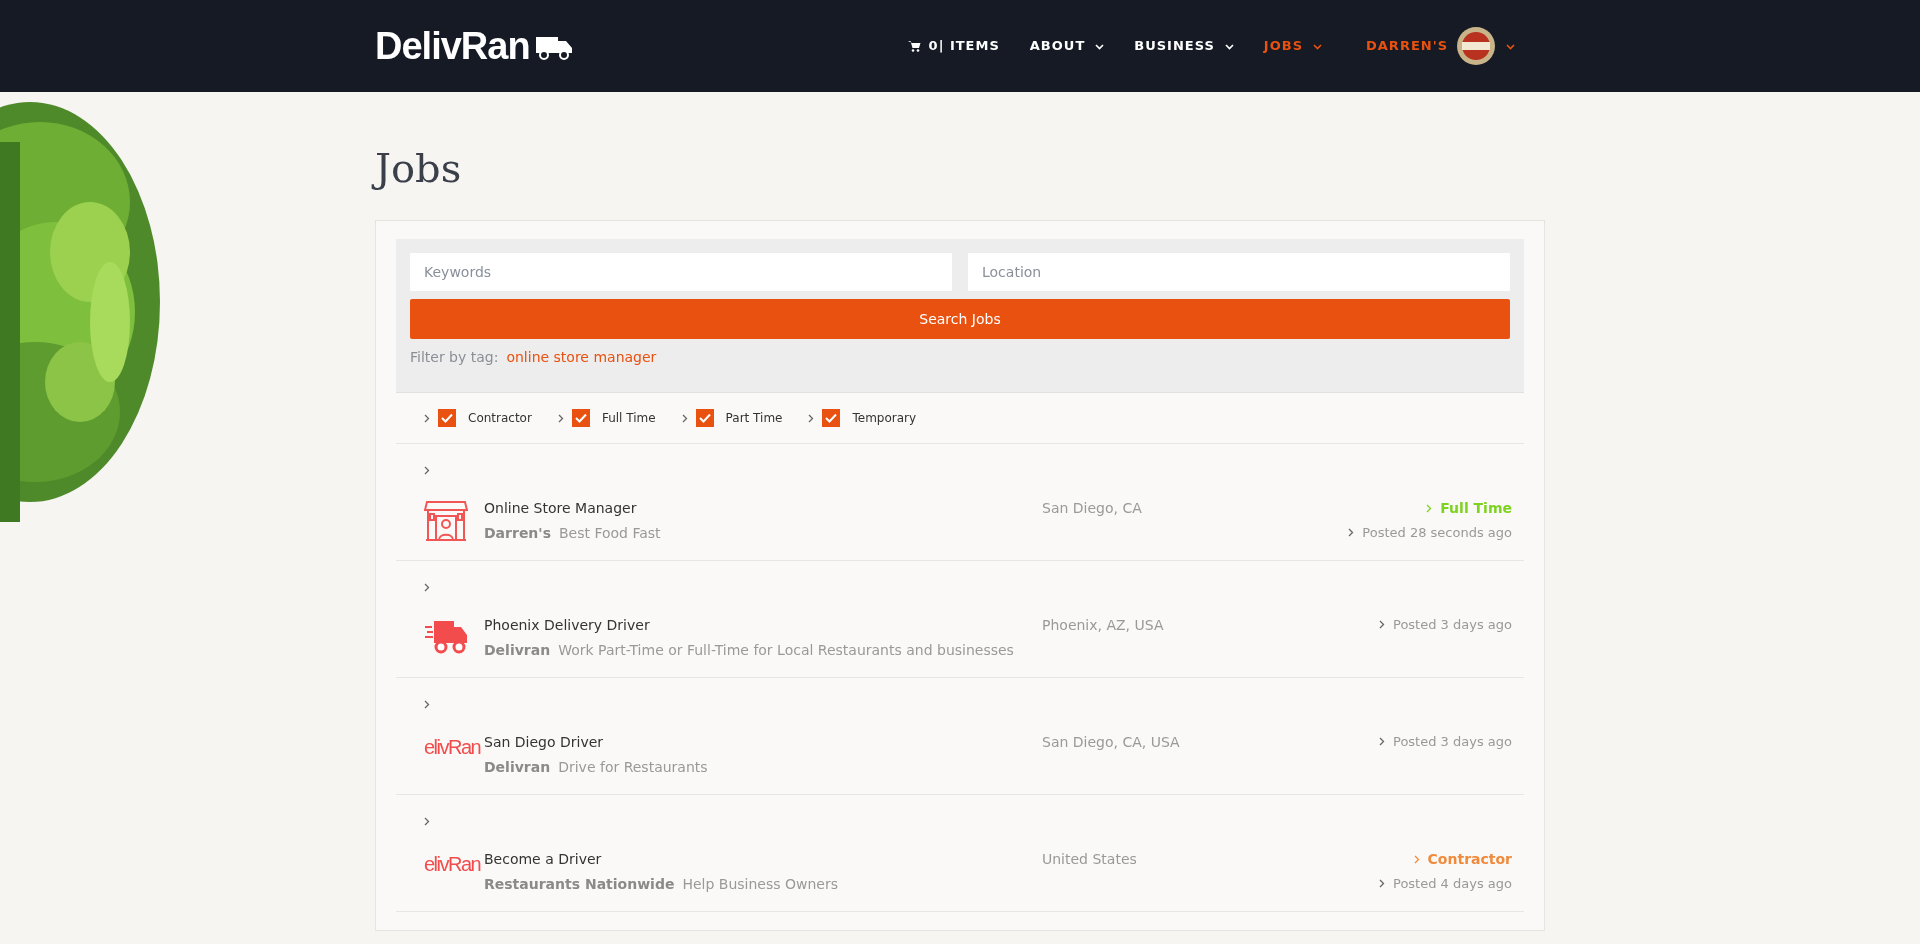  I want to click on keywords-field: Keywords, so click(681, 272).